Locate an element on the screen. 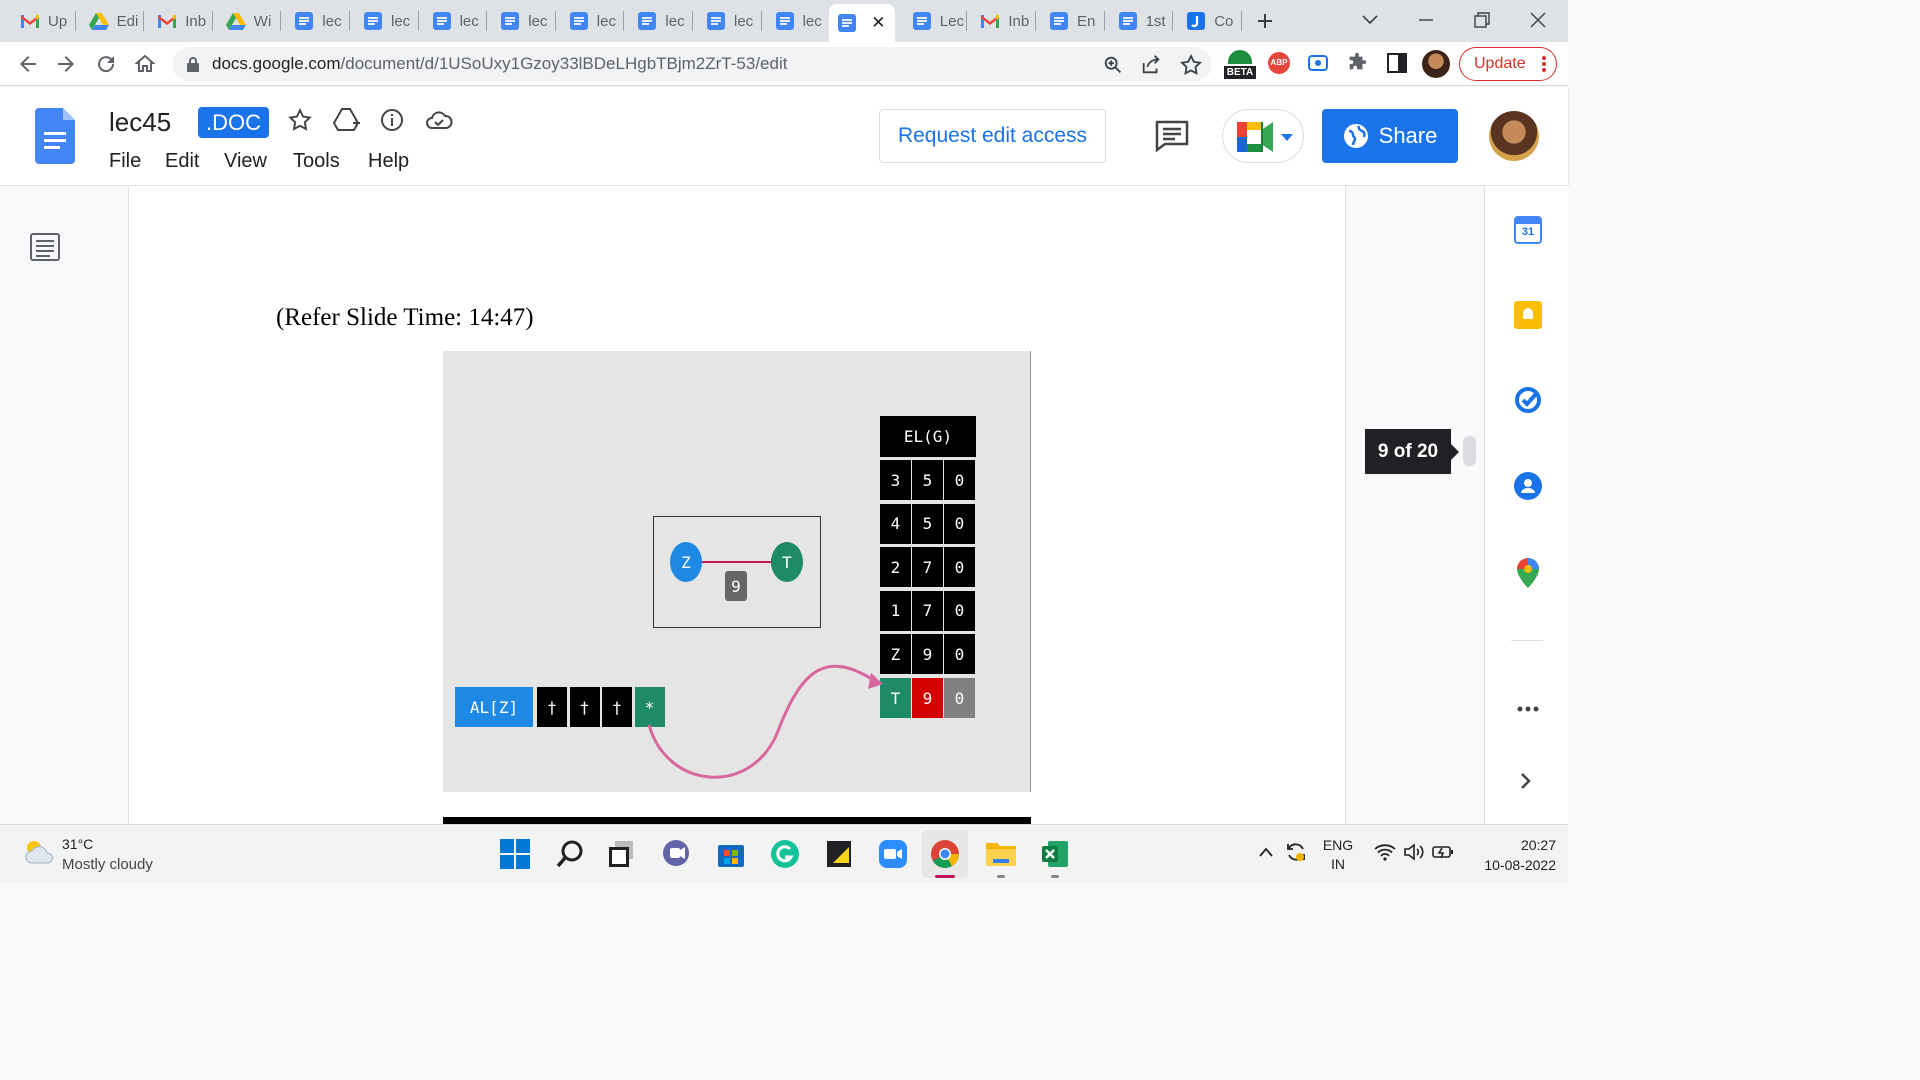  task-view-icon is located at coordinates (621, 854).